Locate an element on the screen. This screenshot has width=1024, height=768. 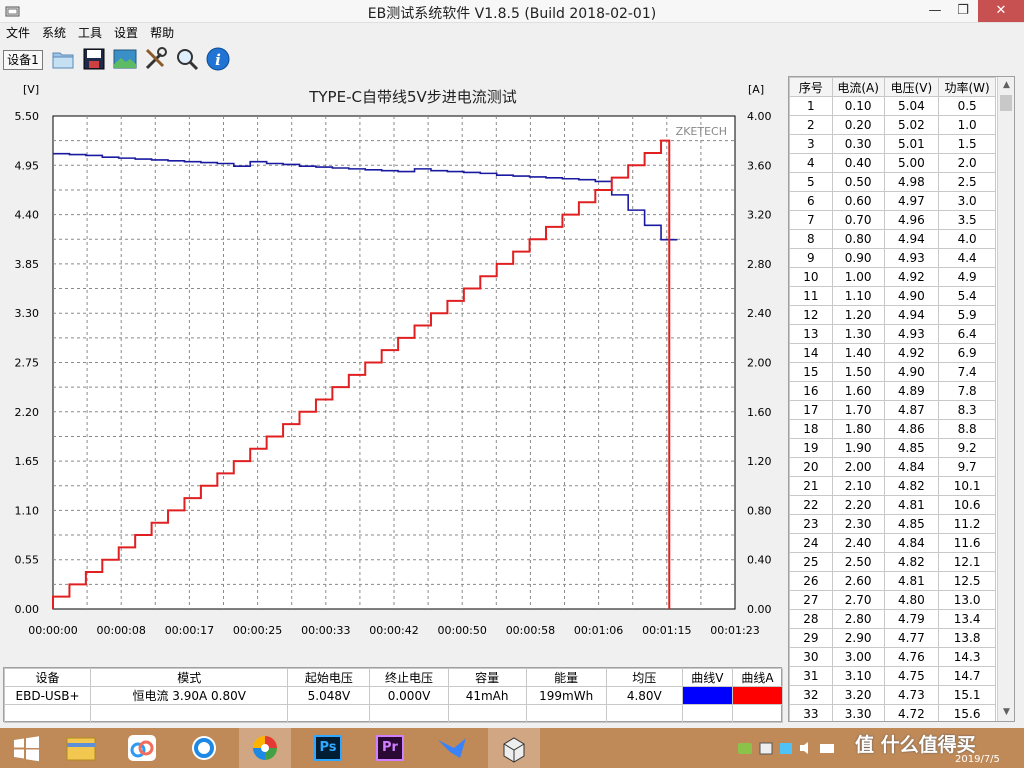
tray-date: 2019/7/5 is located at coordinates (977, 759).